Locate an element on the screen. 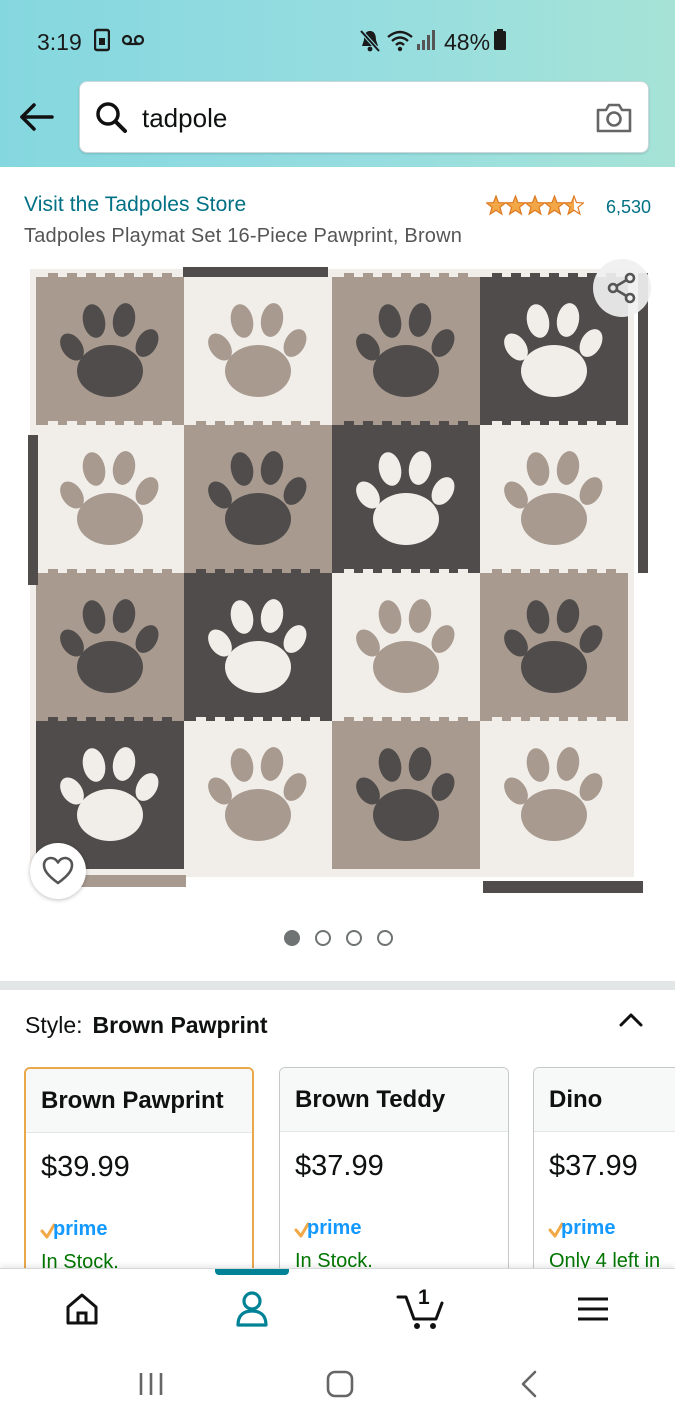 This screenshot has height=1425, width=675. heart-icon is located at coordinates (58, 870).